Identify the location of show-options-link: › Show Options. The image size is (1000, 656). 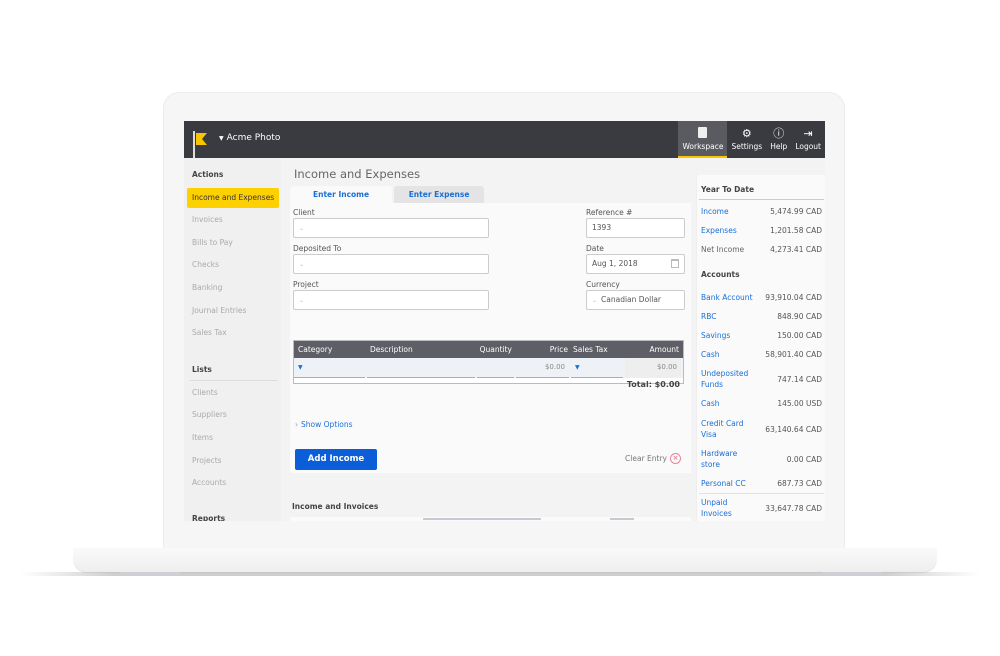
(324, 424).